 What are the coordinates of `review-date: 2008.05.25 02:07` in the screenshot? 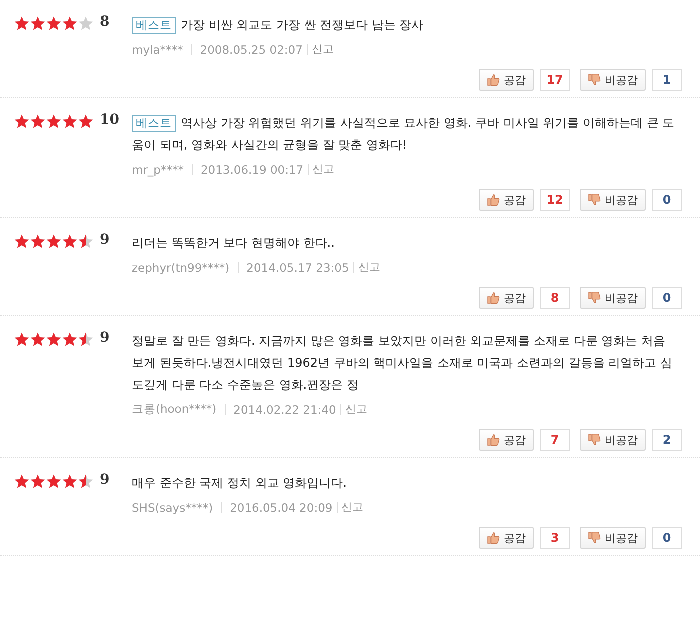 It's located at (251, 49).